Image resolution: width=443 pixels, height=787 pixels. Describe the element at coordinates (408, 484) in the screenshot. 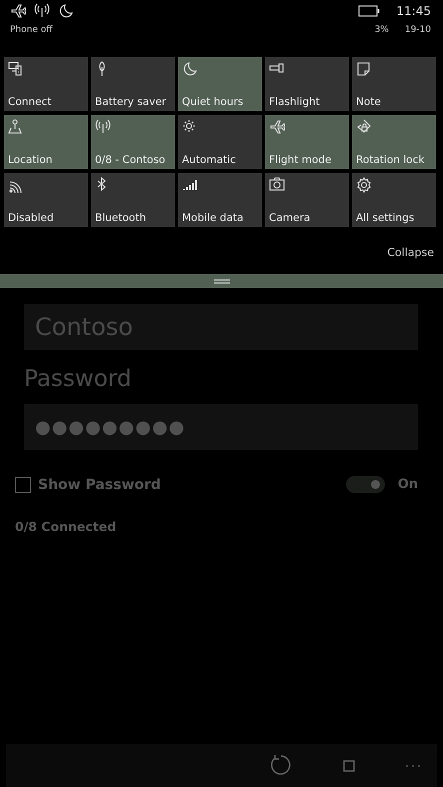

I see `toggle-label: On` at that location.